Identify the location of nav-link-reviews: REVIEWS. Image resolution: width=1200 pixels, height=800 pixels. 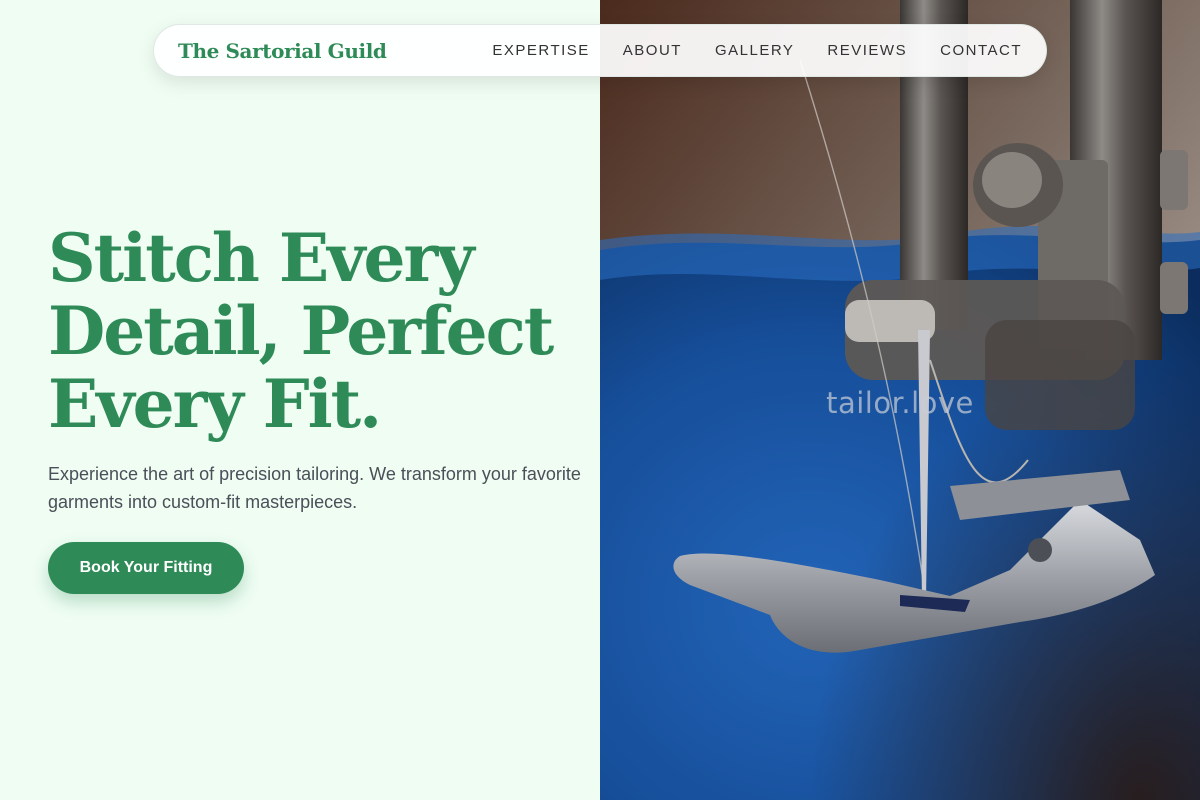
(867, 50).